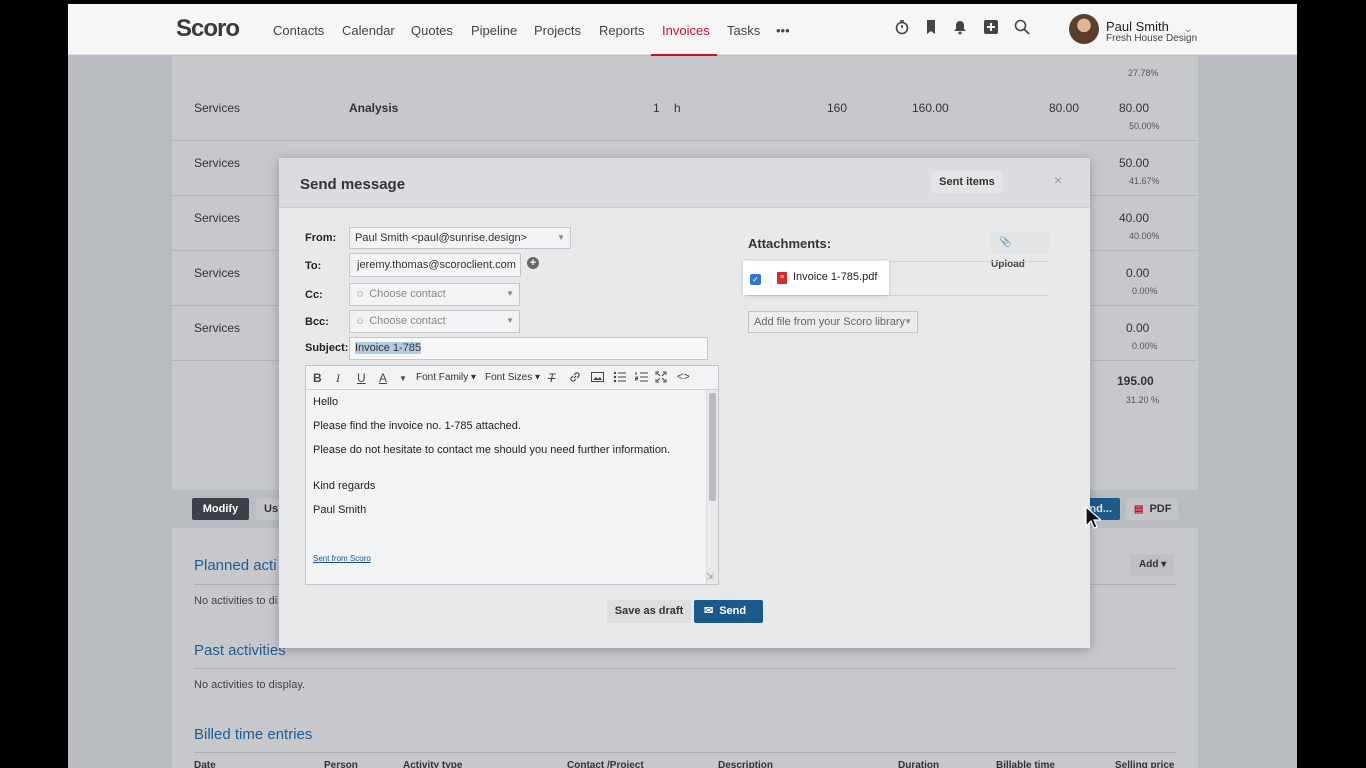 This screenshot has height=768, width=1366. Describe the element at coordinates (361, 378) in the screenshot. I see `underline-icon: U` at that location.